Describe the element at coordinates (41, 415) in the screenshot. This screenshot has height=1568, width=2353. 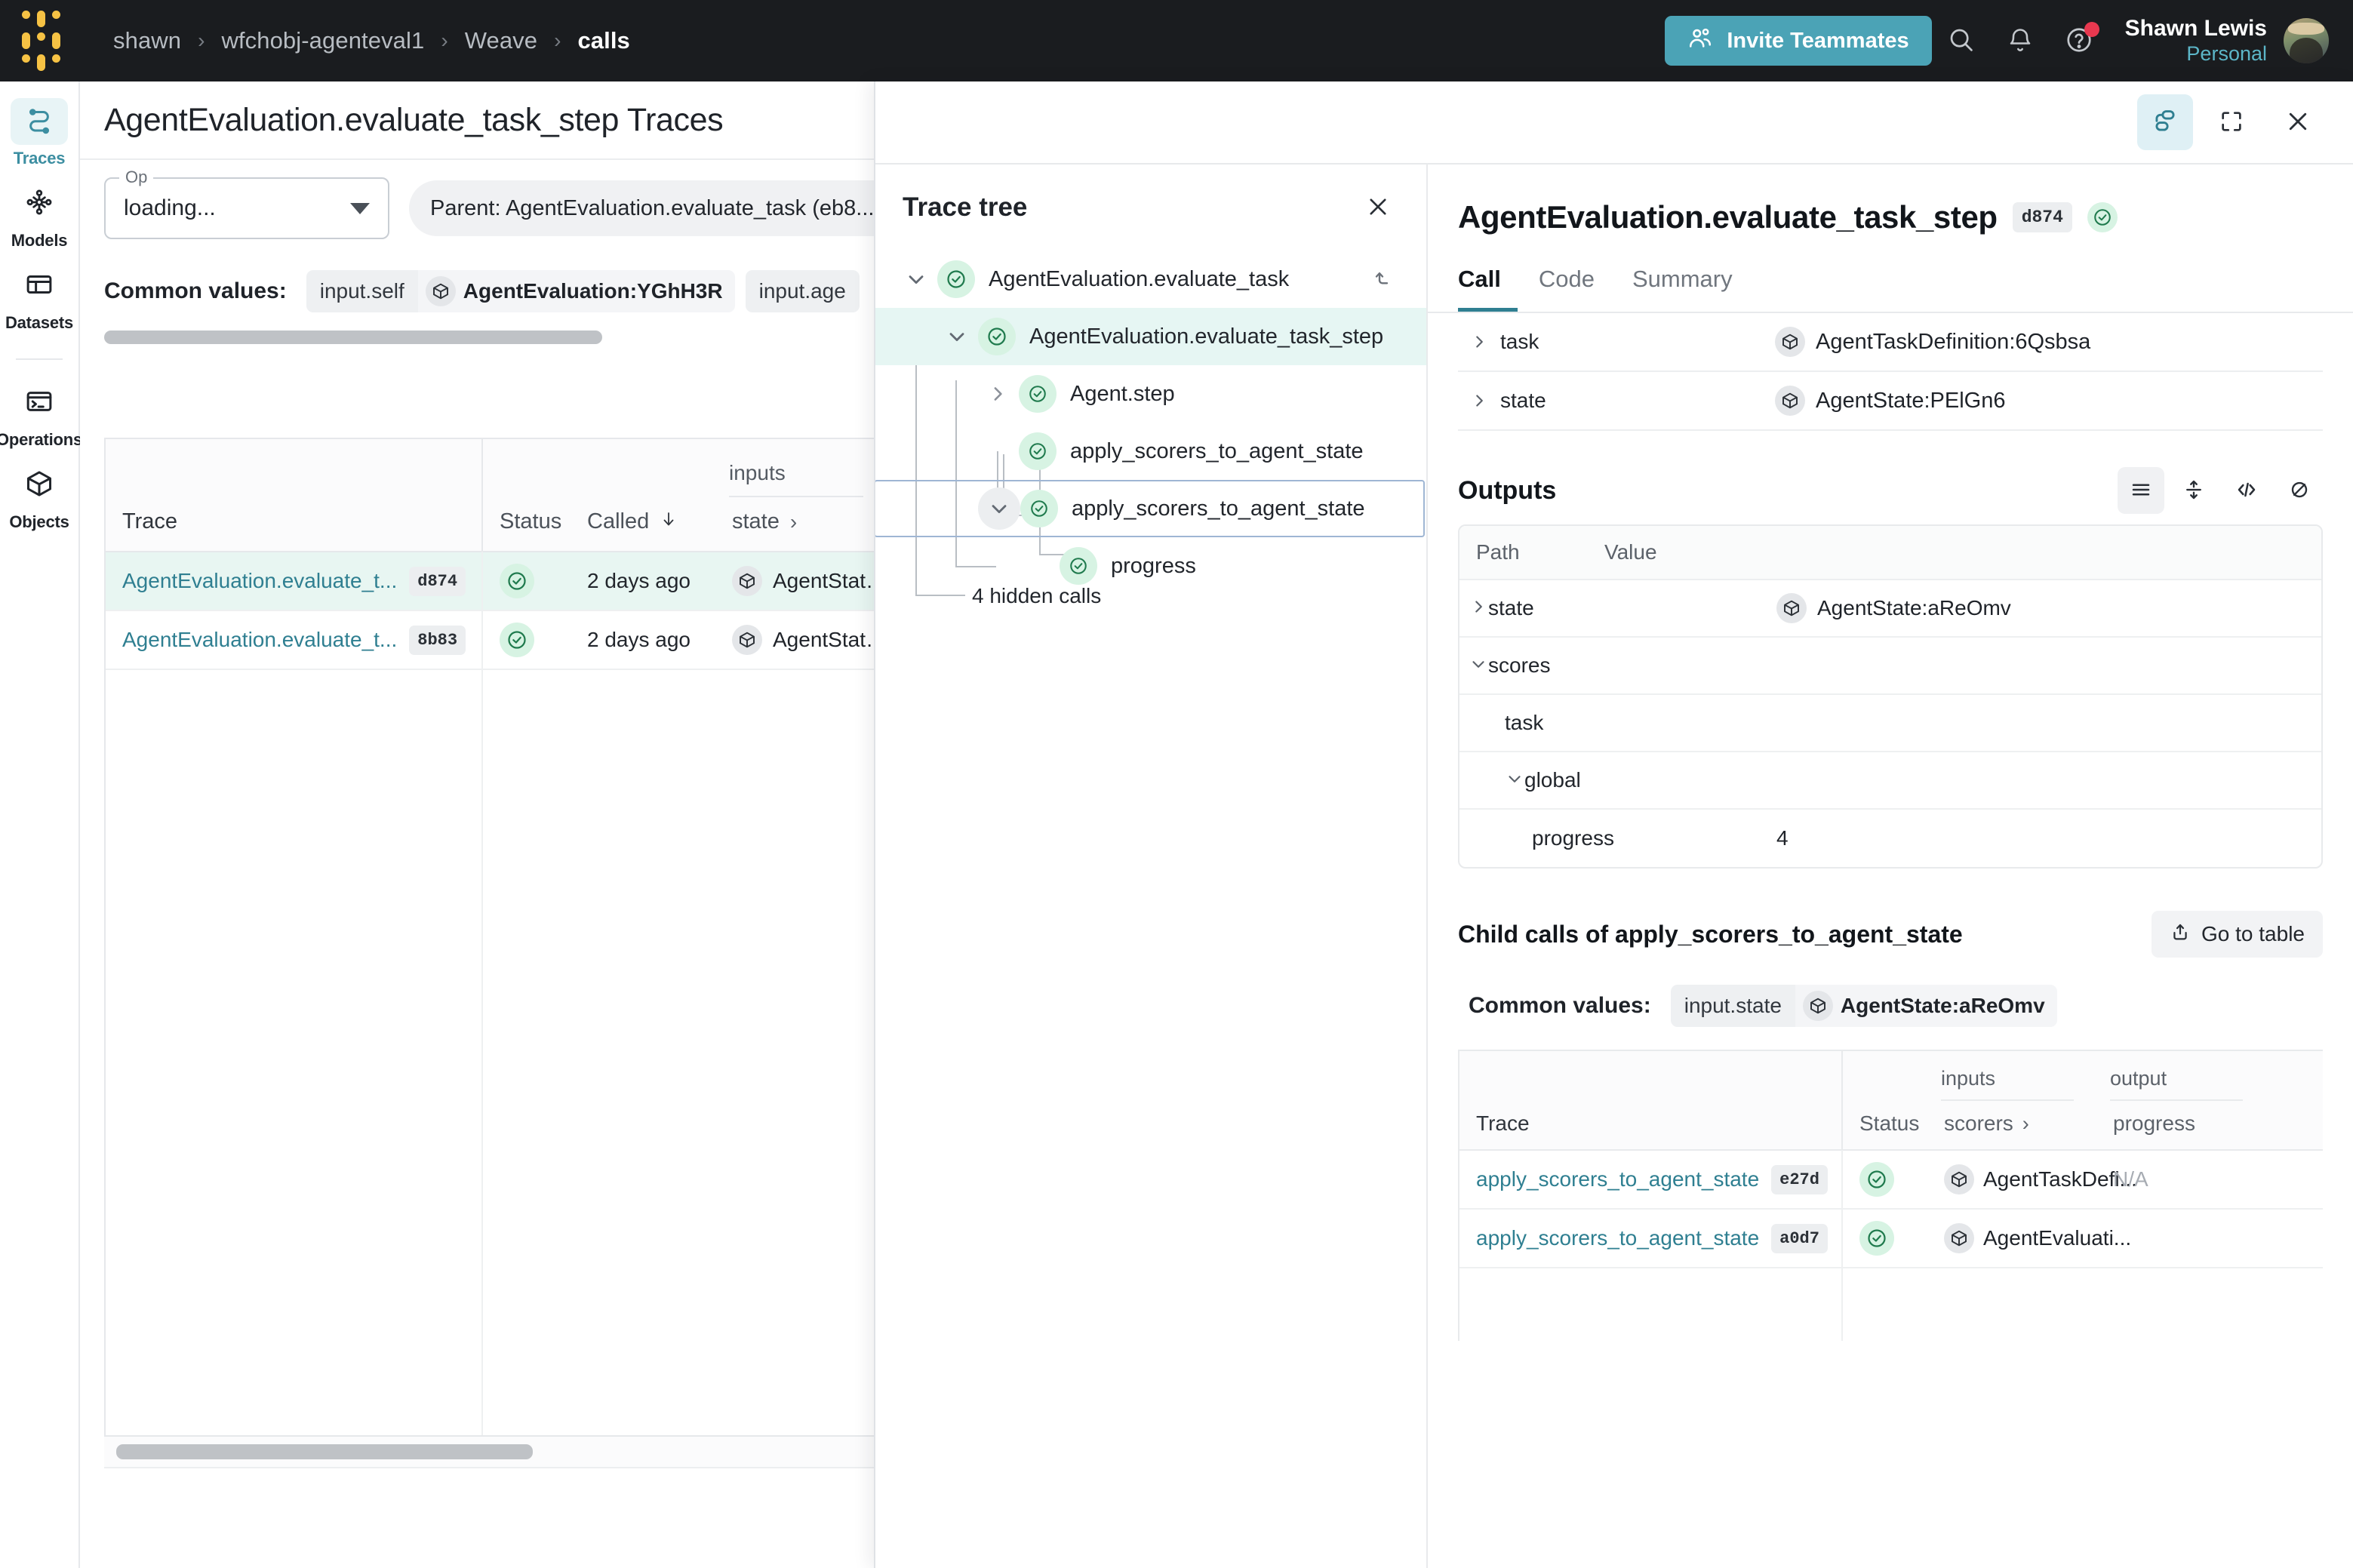
I see `sidebar-item-operations: Operations` at that location.